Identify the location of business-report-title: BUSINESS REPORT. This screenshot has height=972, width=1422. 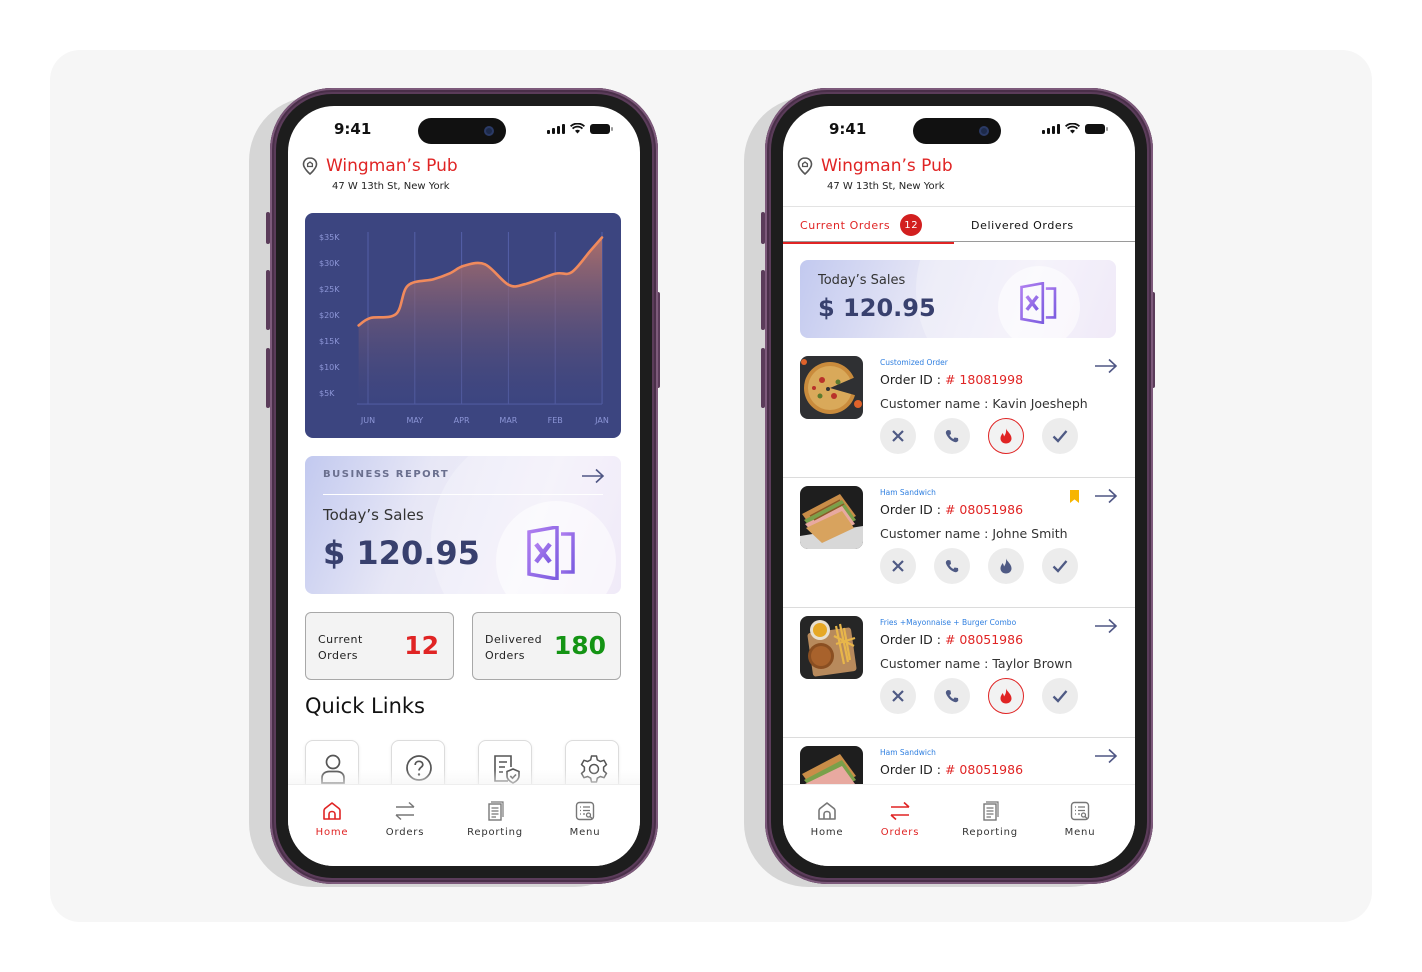
(386, 474).